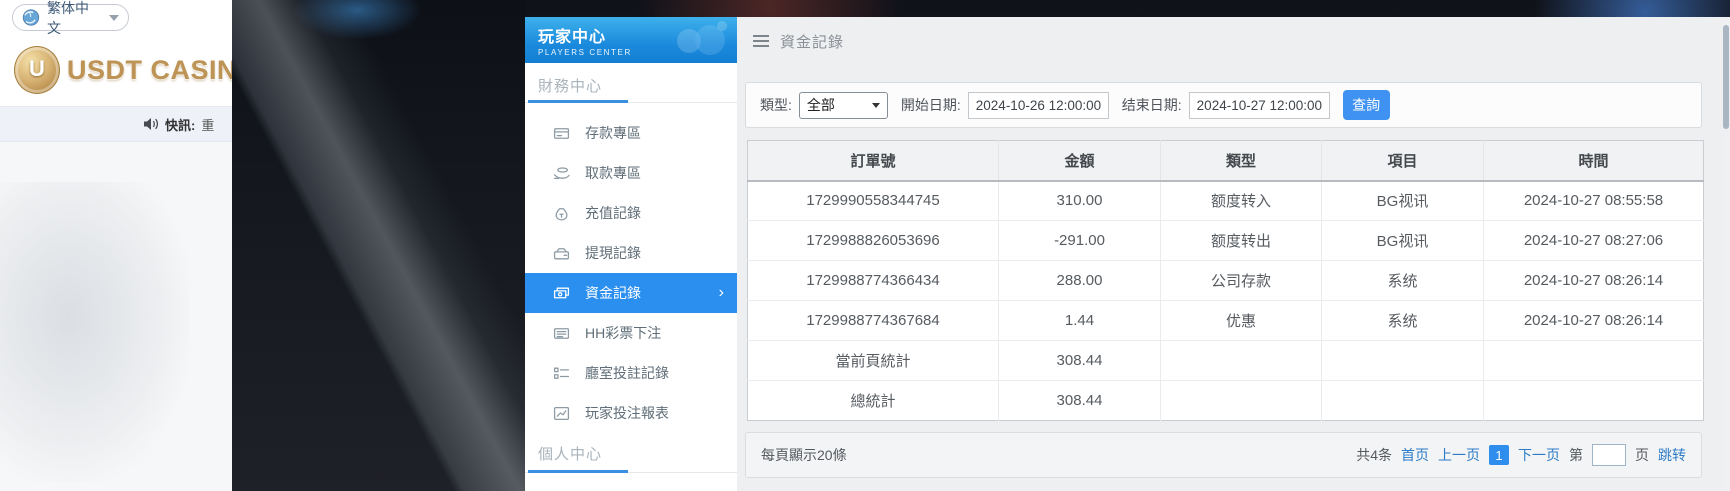  What do you see at coordinates (1499, 455) in the screenshot?
I see `current-page-badge: 1` at bounding box center [1499, 455].